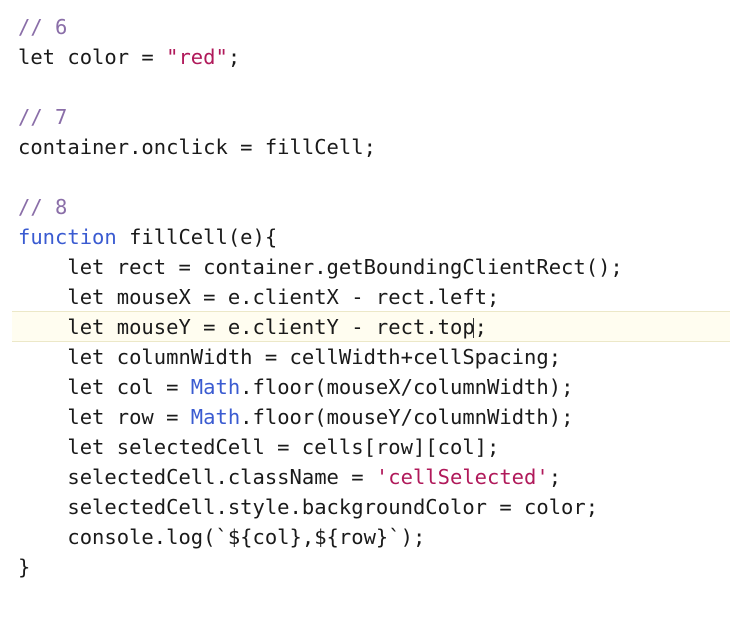 The width and height of the screenshot is (730, 642). I want to click on keyword: function, so click(67, 237).